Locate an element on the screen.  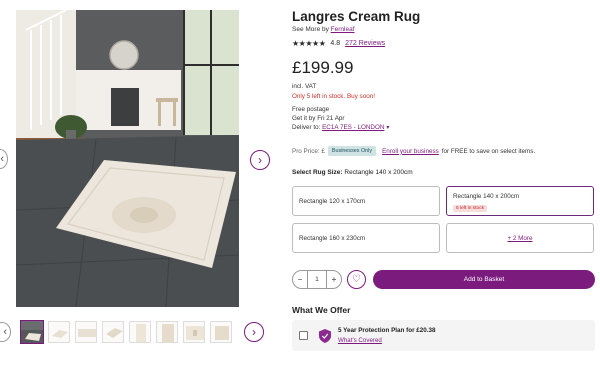
postage-note: Free postage is located at coordinates (311, 109).